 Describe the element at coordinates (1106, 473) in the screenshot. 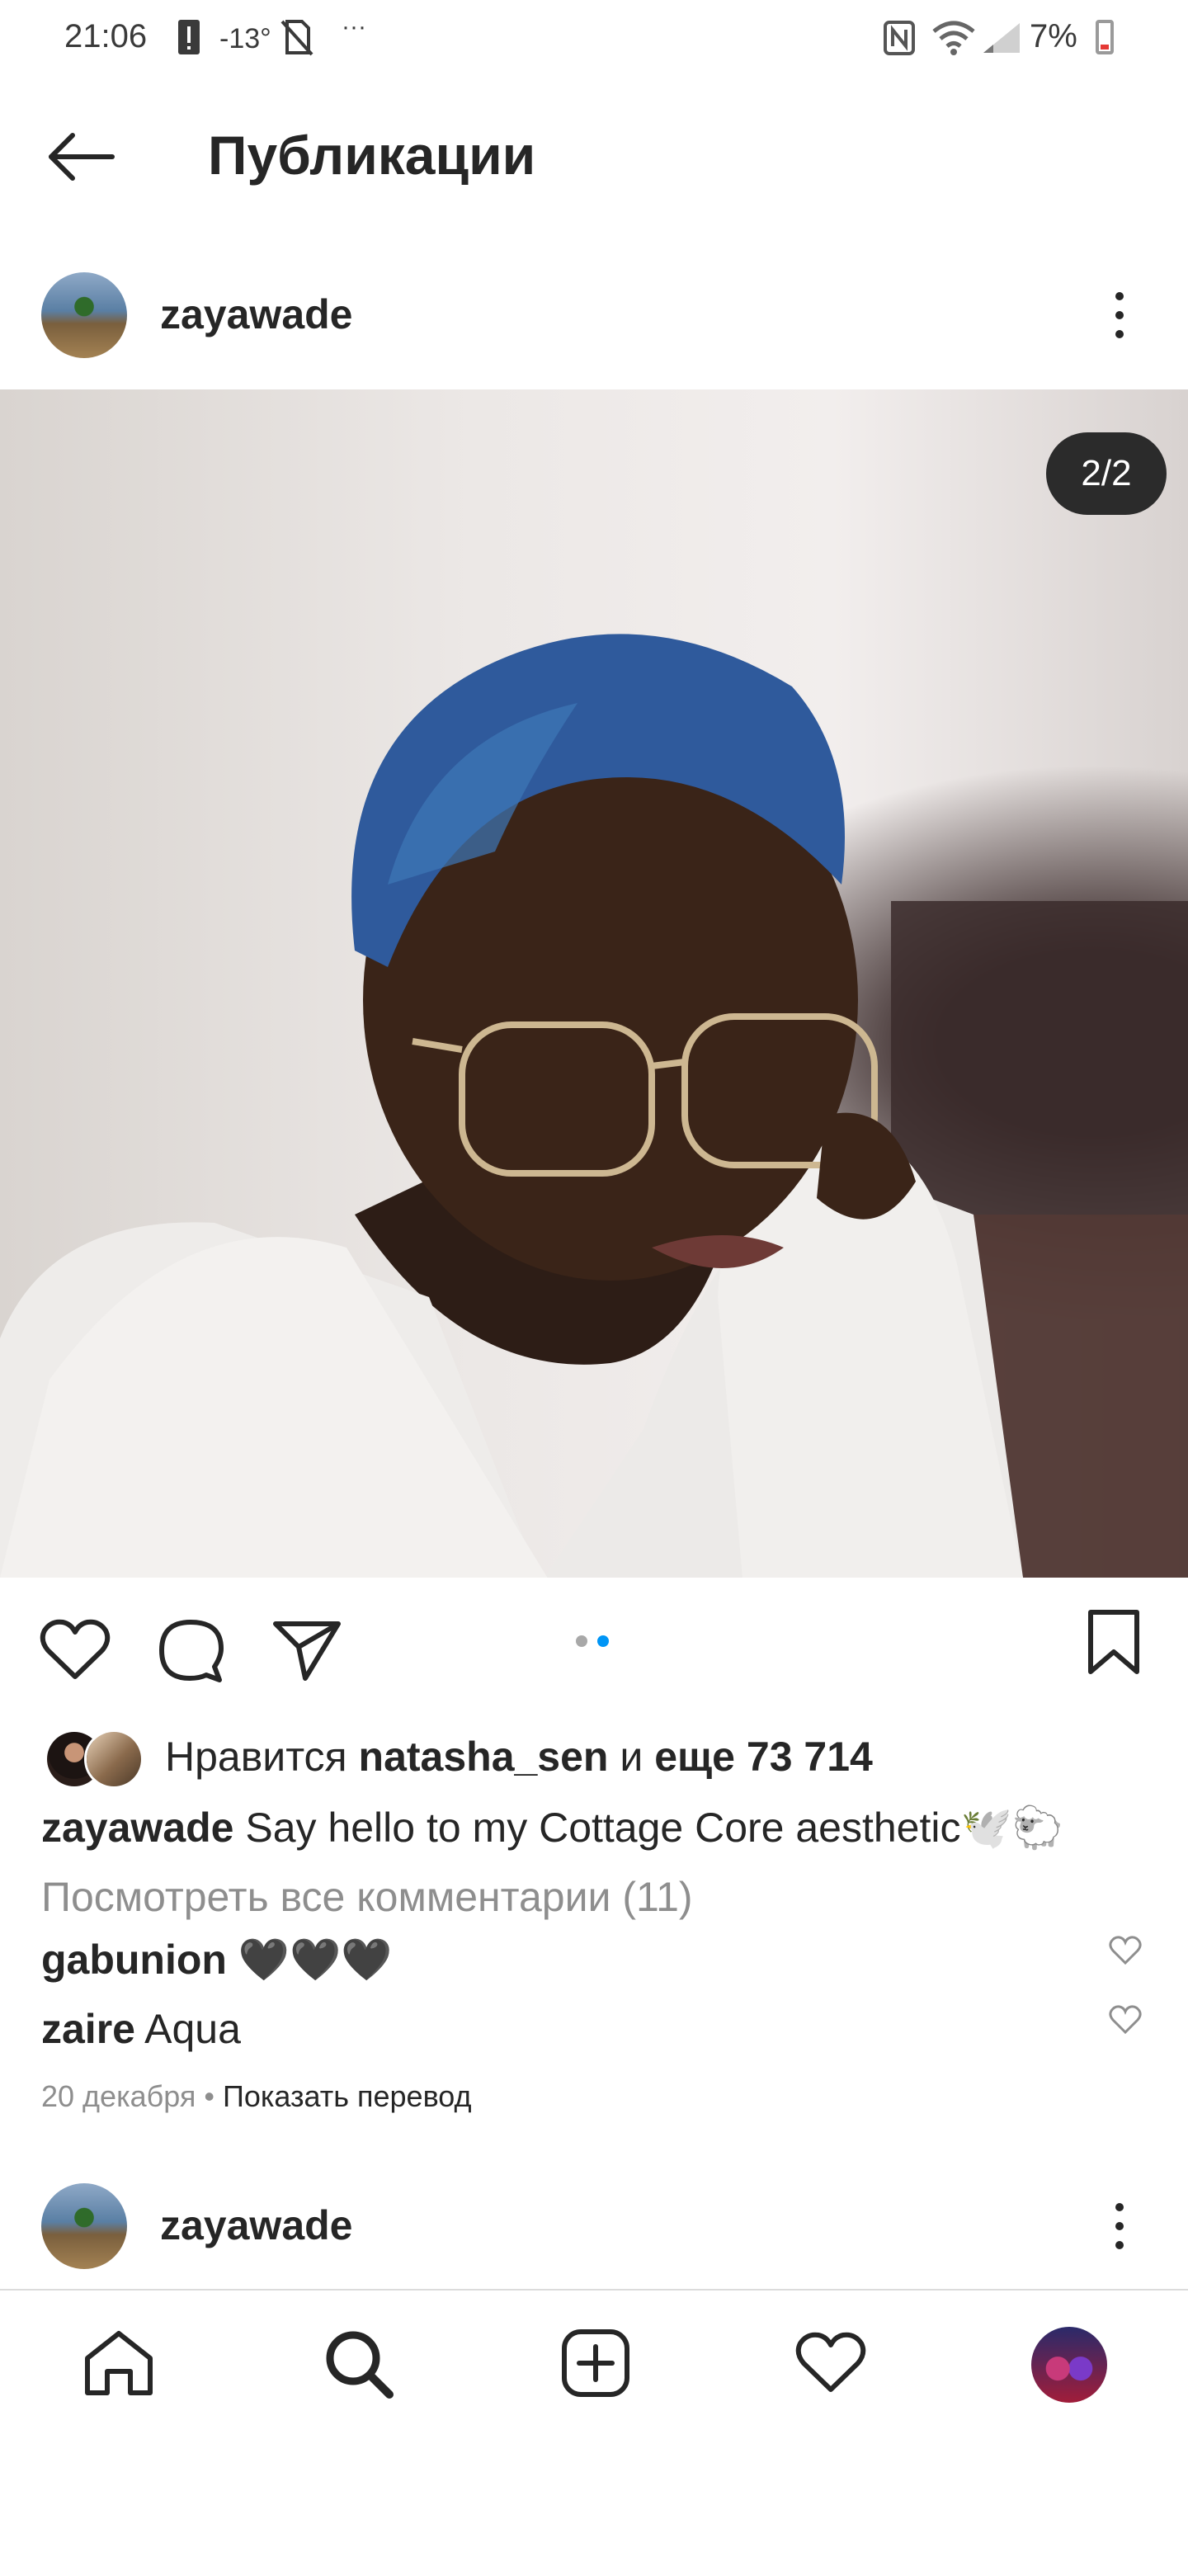

I see `image-counter-badge: 2/2` at that location.